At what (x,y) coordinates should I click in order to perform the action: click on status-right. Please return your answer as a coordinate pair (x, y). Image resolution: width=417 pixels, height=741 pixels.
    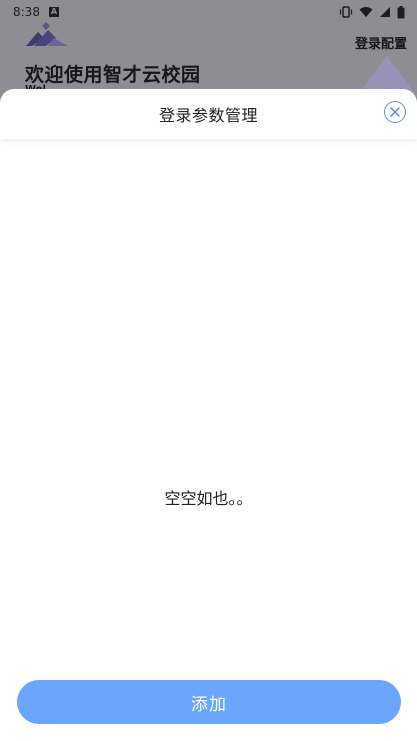
    Looking at the image, I should click on (372, 12).